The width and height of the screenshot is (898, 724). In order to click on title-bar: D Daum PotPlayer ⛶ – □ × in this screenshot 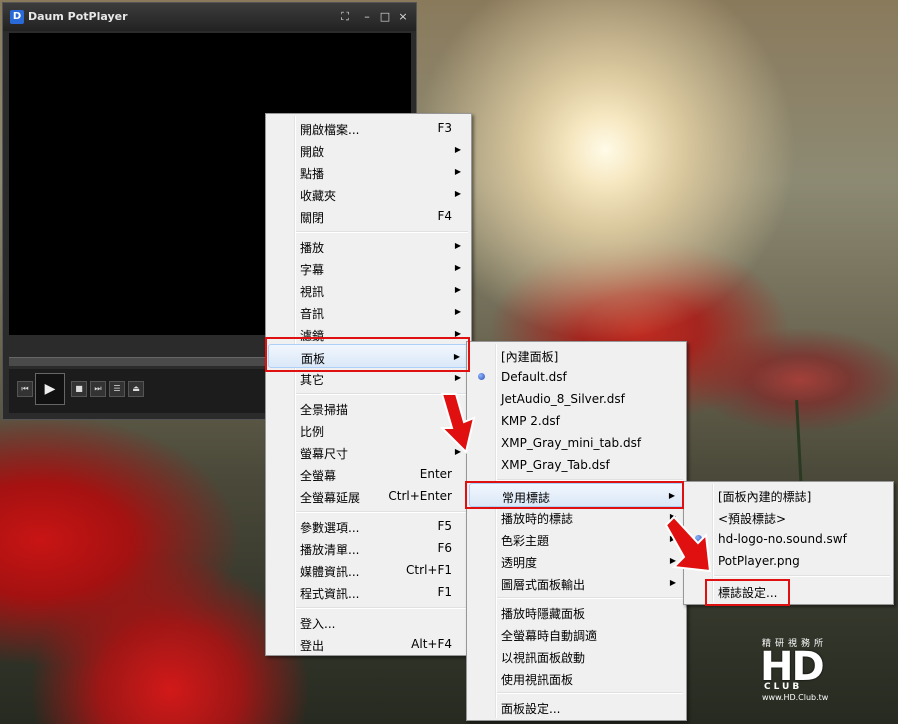, I will do `click(209, 17)`.